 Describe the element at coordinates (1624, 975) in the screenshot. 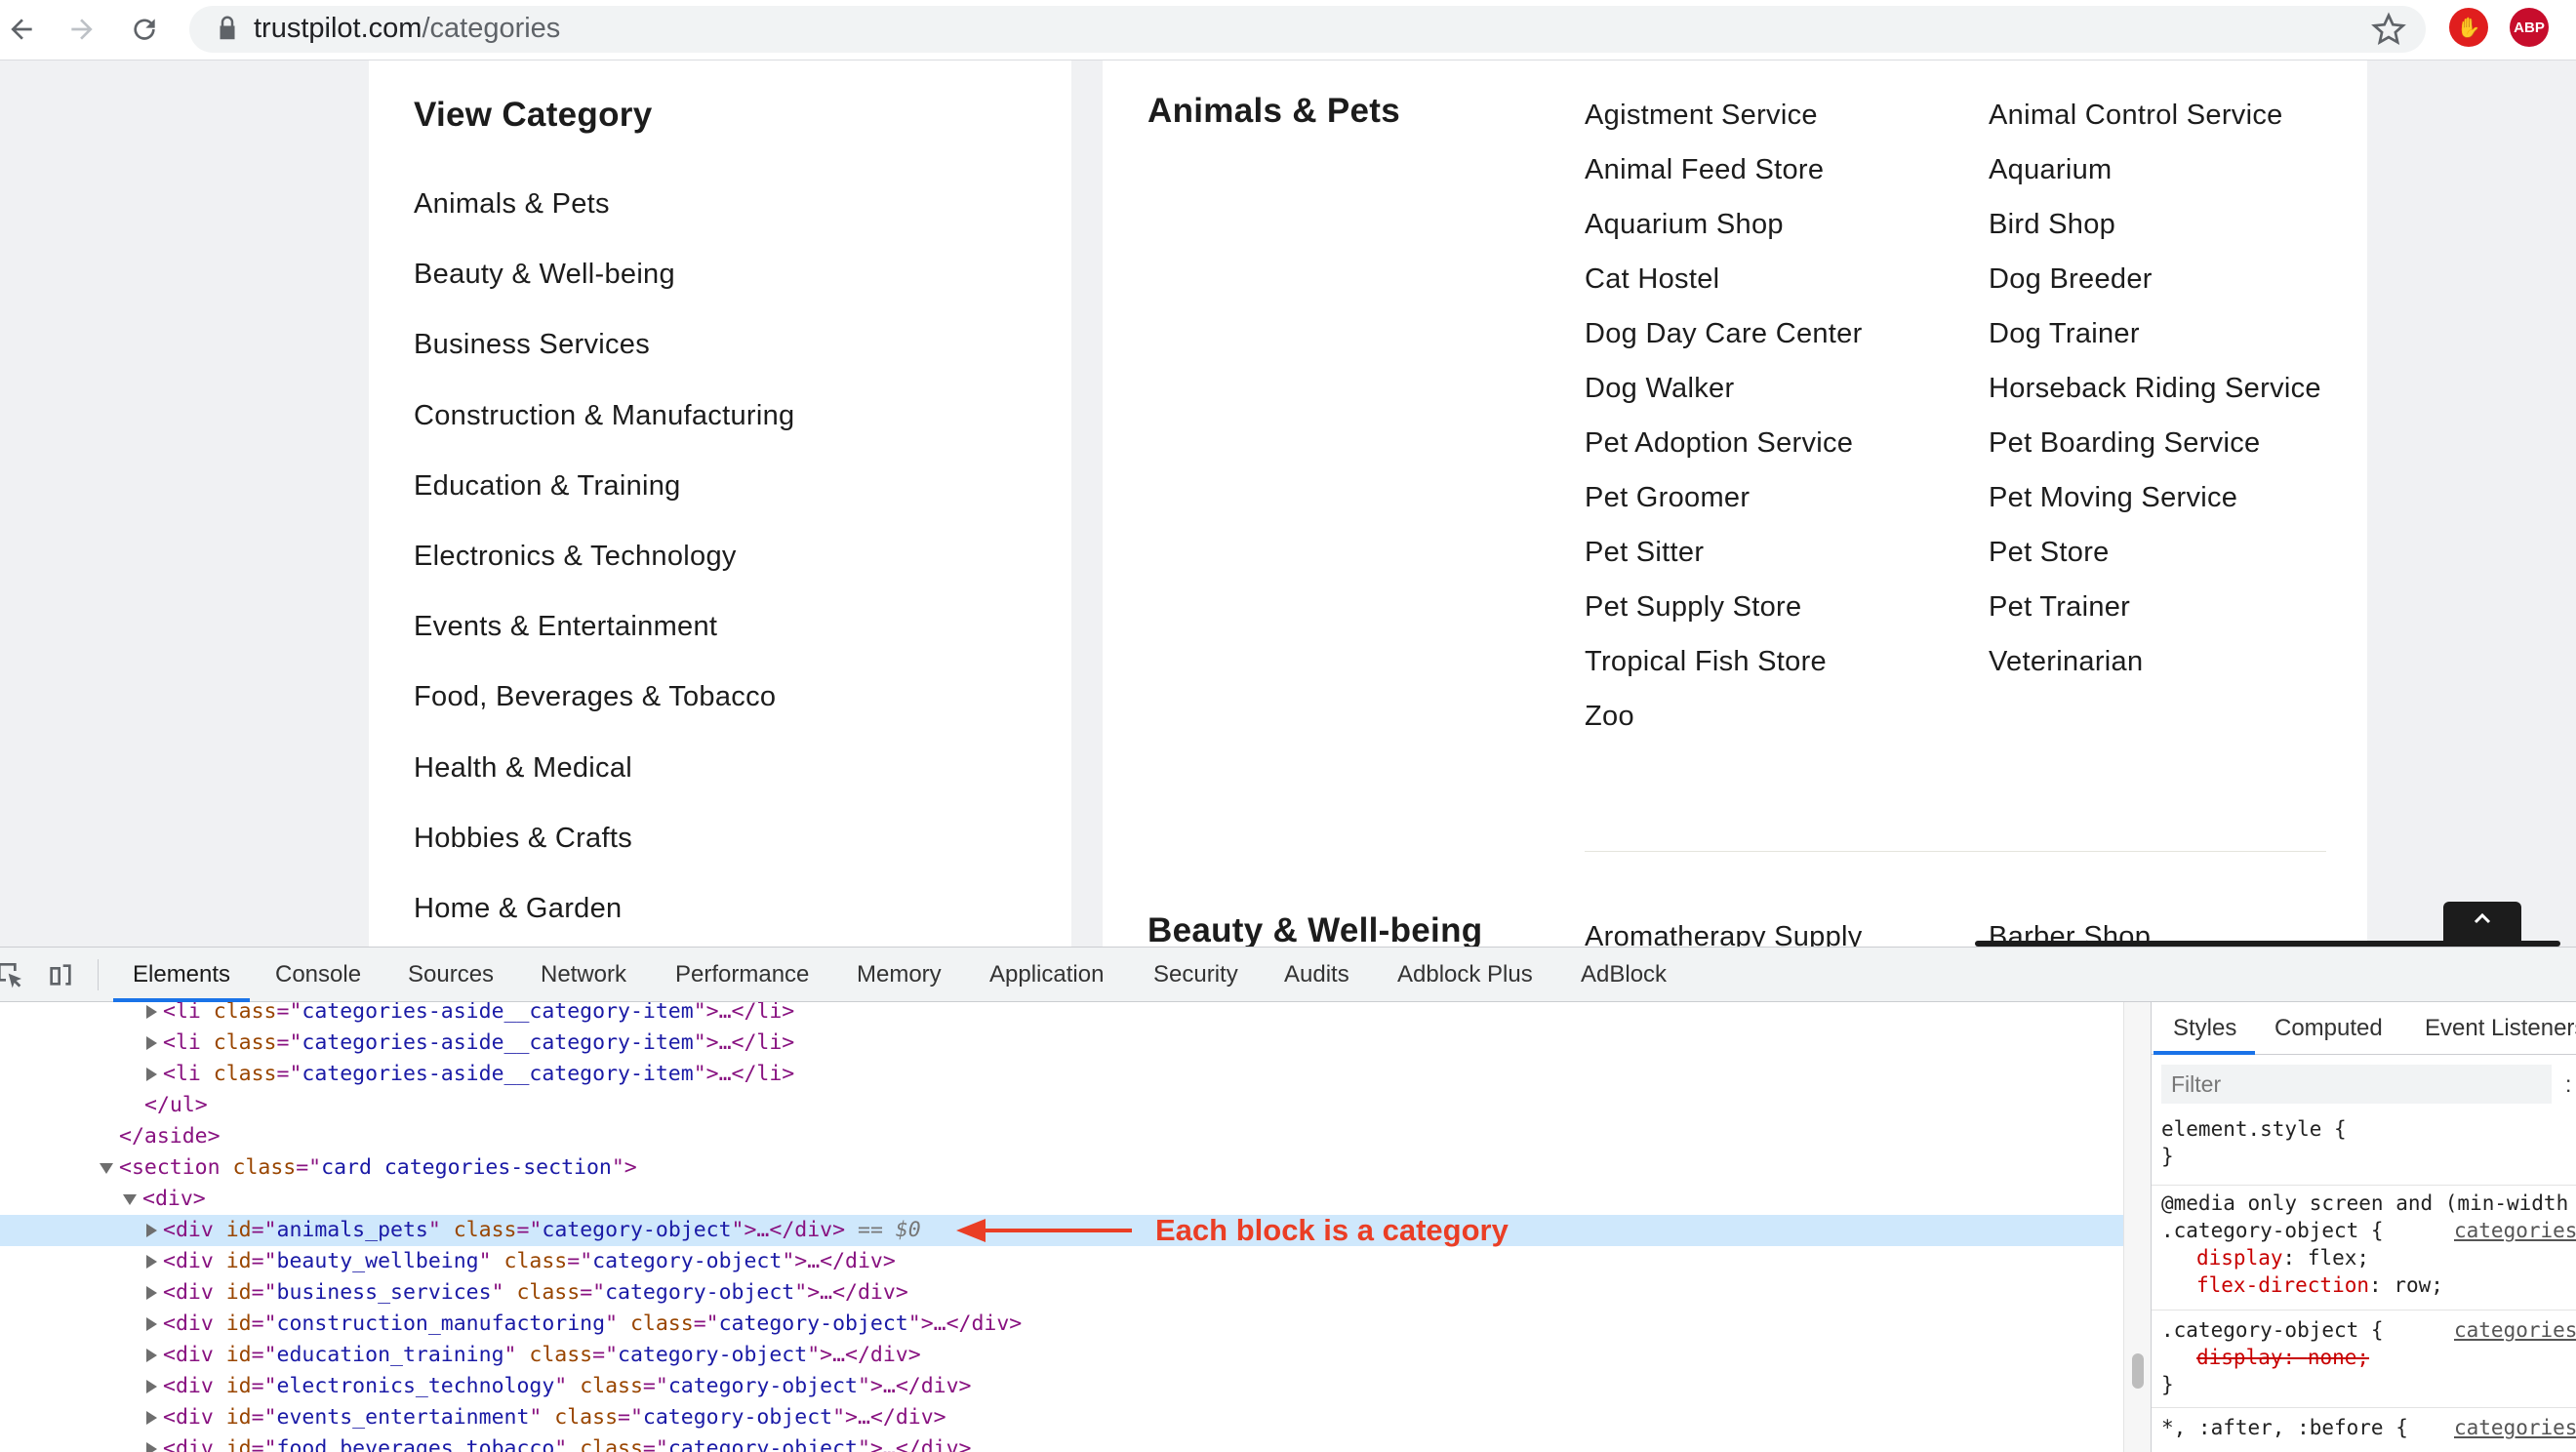

I see `tab-adblock: AdBlock` at that location.